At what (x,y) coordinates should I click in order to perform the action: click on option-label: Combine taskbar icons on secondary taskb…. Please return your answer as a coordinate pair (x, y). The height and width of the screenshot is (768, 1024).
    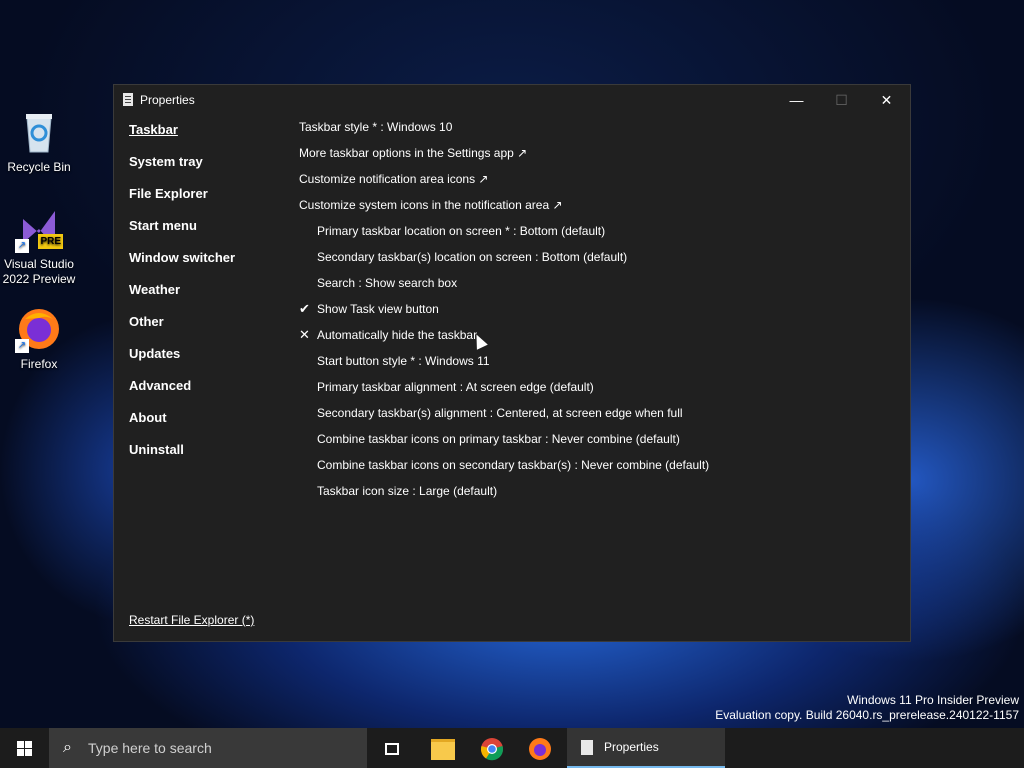
    Looking at the image, I should click on (513, 465).